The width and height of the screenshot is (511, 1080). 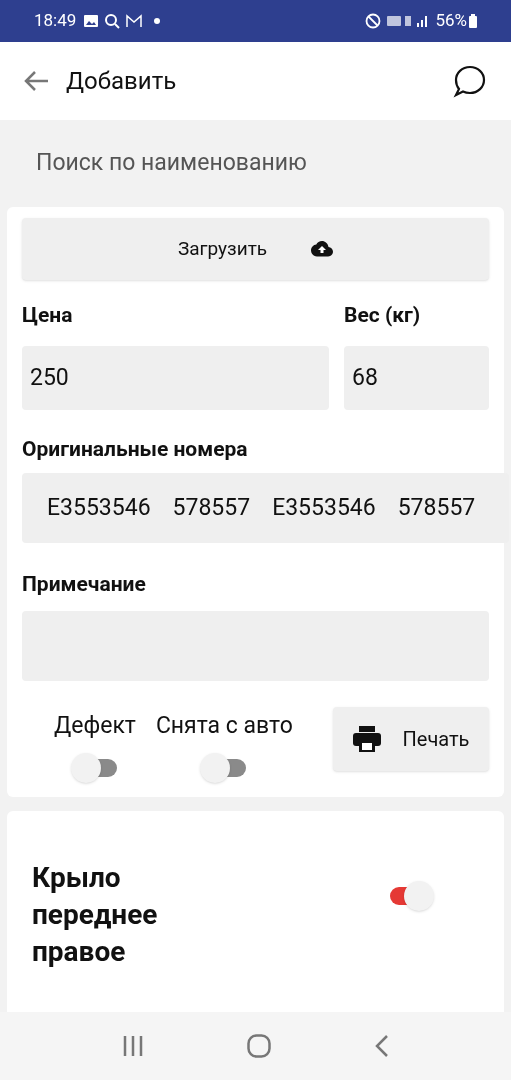 What do you see at coordinates (416, 377) in the screenshot?
I see `weight-field: 68` at bounding box center [416, 377].